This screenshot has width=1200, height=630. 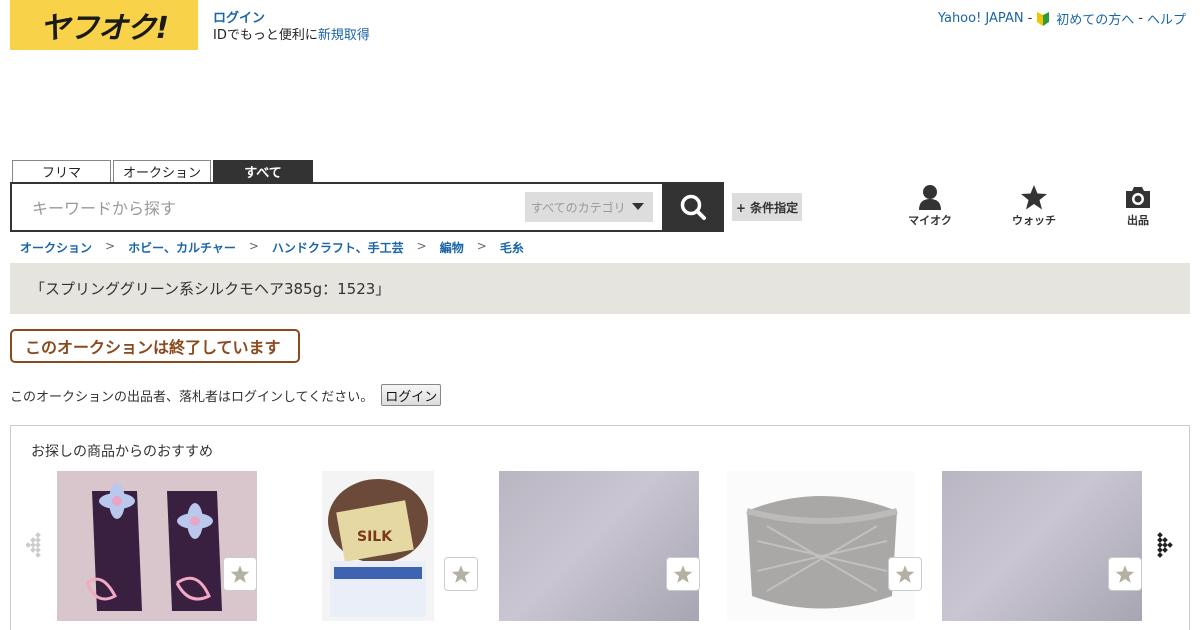 I want to click on search-icon, so click(x=693, y=207).